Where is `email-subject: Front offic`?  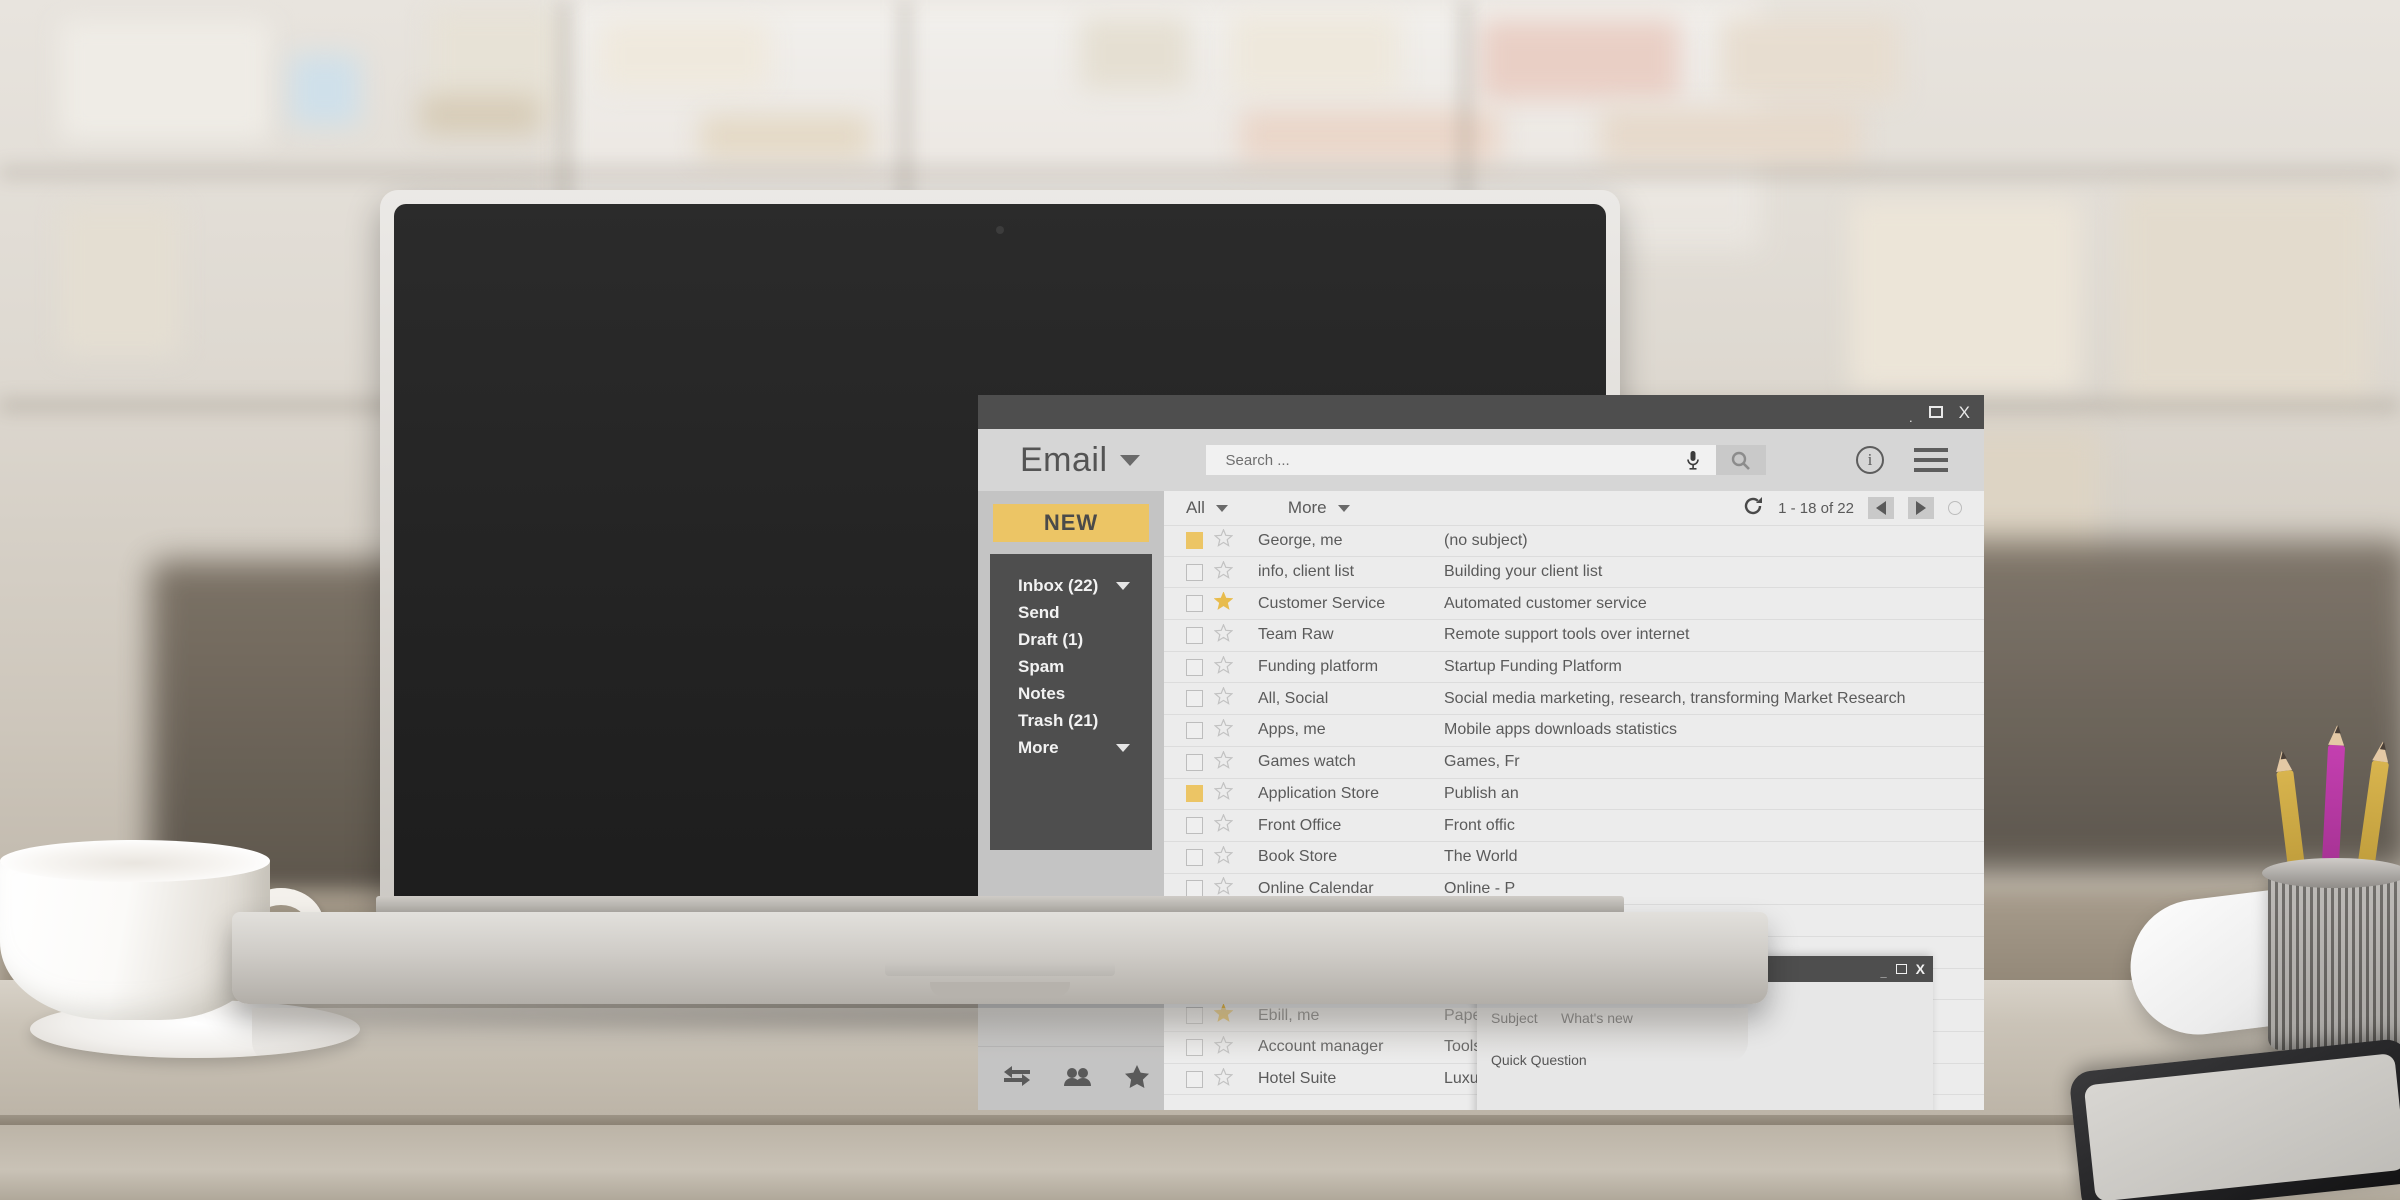 email-subject: Front offic is located at coordinates (1479, 825).